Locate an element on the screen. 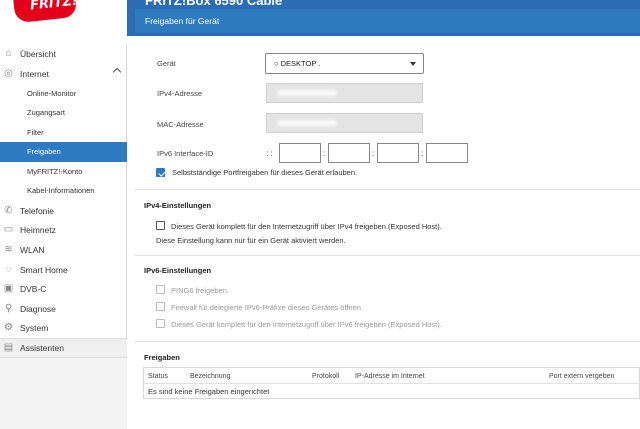  sidebar-item-kabel-informationen: Kabel-Informationen is located at coordinates (63, 191).